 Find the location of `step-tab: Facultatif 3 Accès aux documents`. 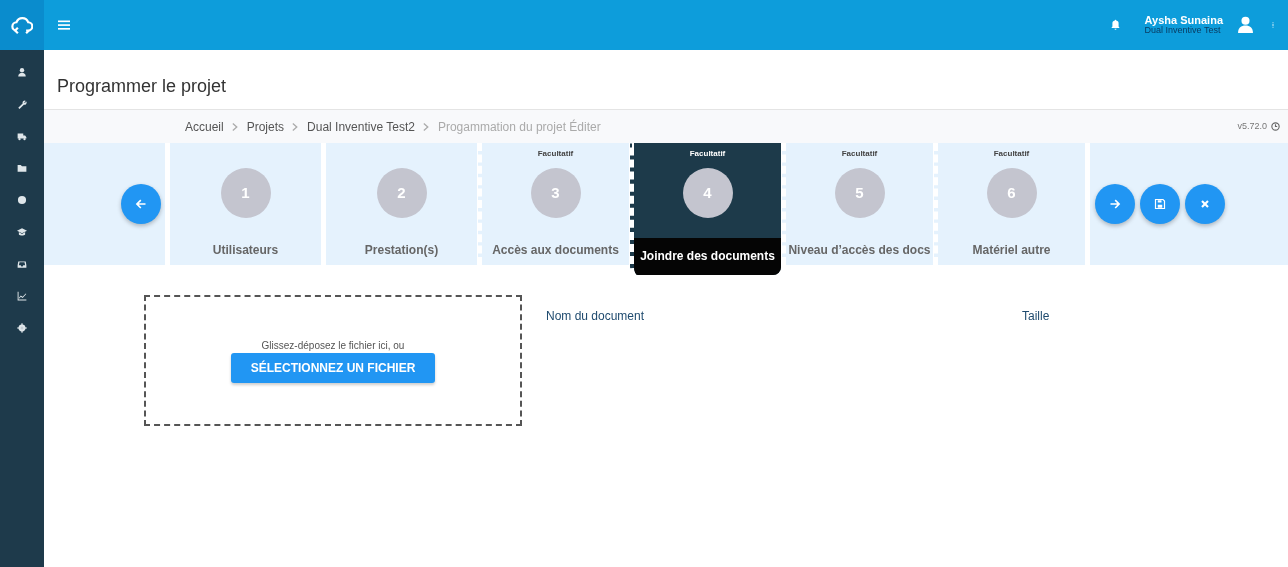

step-tab: Facultatif 3 Accès aux documents is located at coordinates (553, 204).